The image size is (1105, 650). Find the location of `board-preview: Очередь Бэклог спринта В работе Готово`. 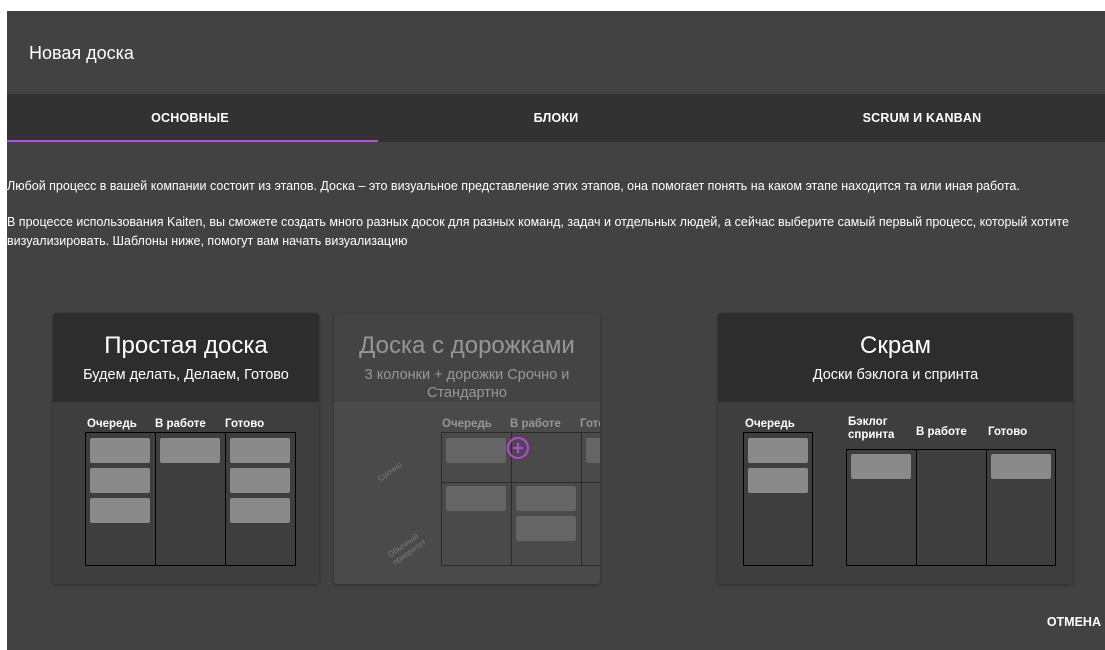

board-preview: Очередь Бэклог спринта В работе Готово is located at coordinates (895, 493).